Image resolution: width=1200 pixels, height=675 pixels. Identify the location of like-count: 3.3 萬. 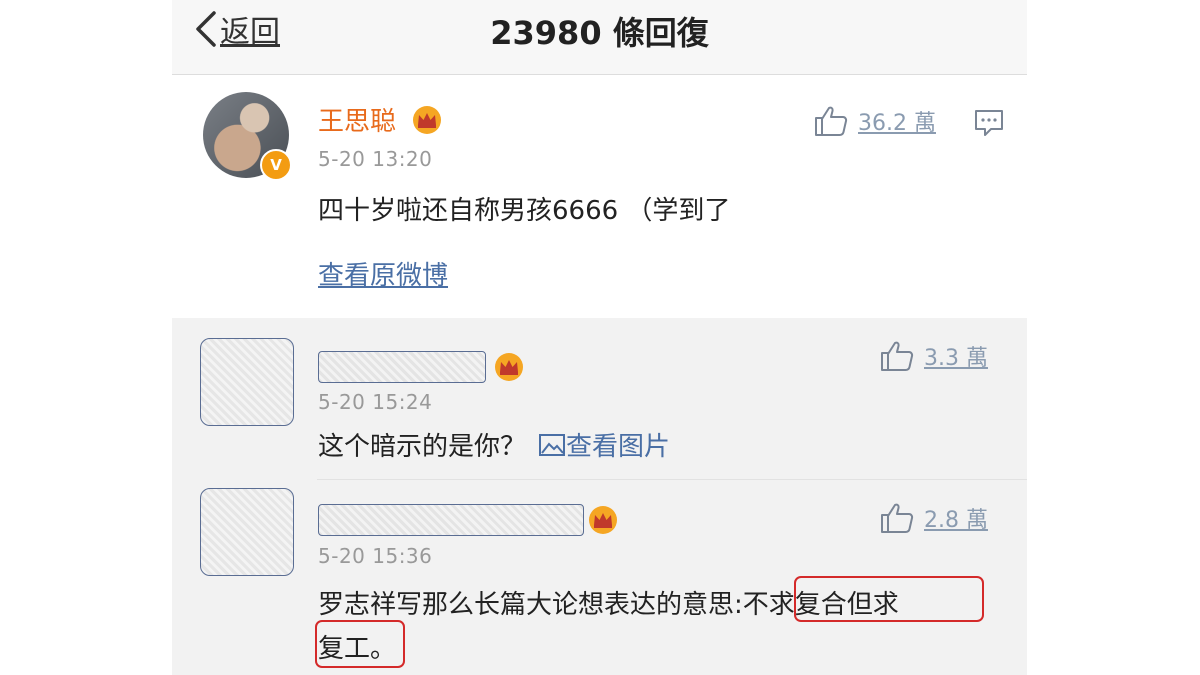
(956, 358).